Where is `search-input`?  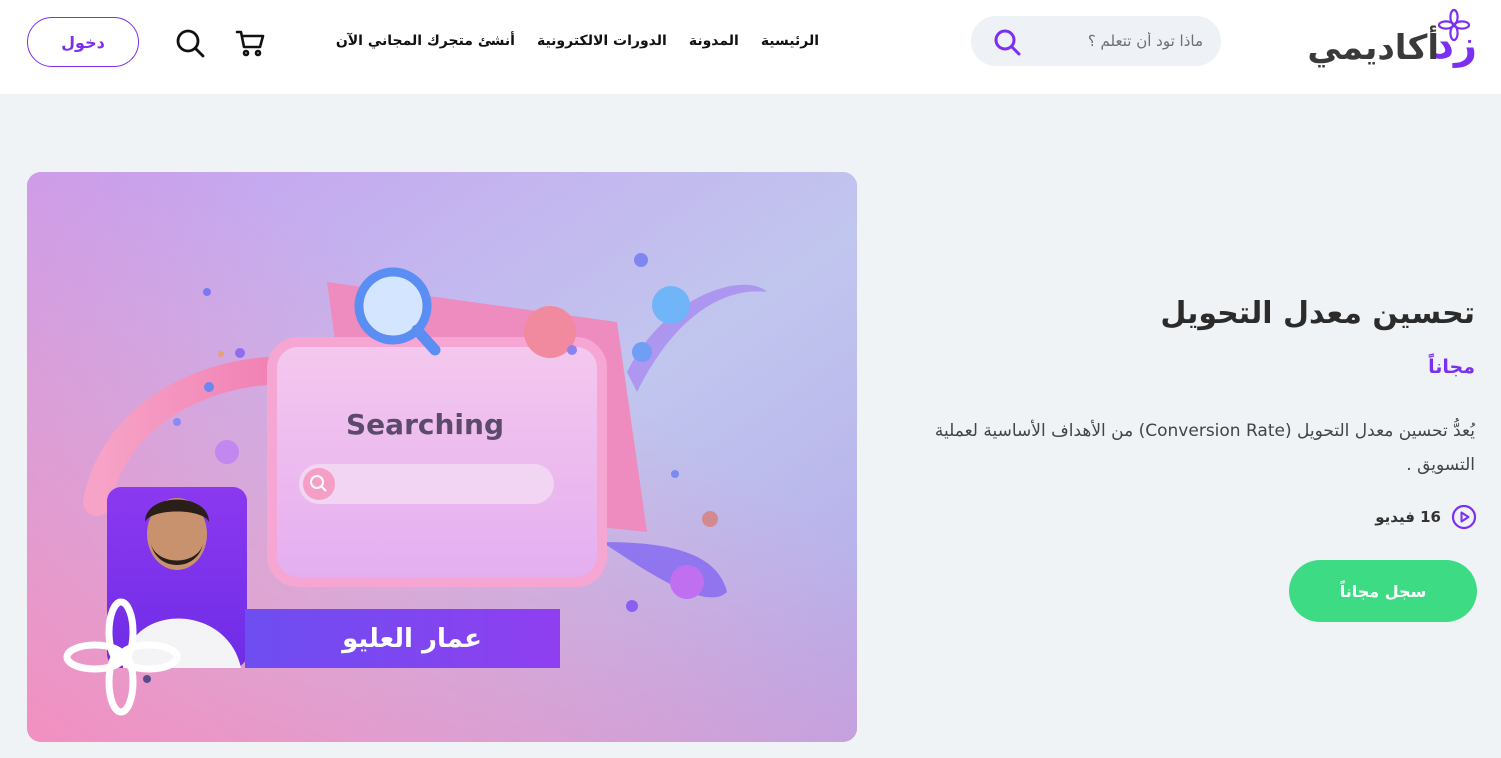
search-input is located at coordinates (1118, 41).